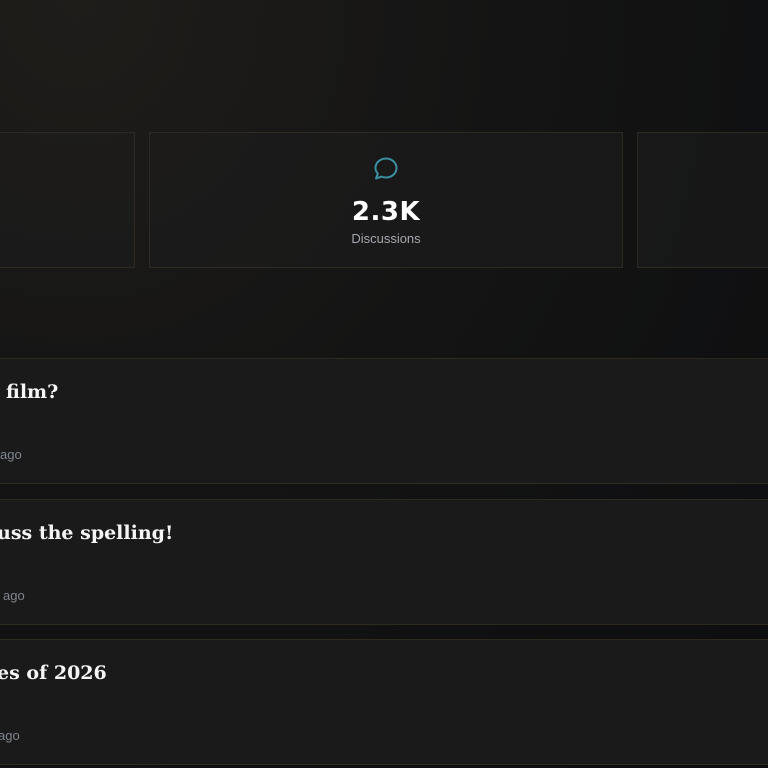 This screenshot has height=768, width=768. Describe the element at coordinates (53, 673) in the screenshot. I see `discussion-title: es of 2026` at that location.